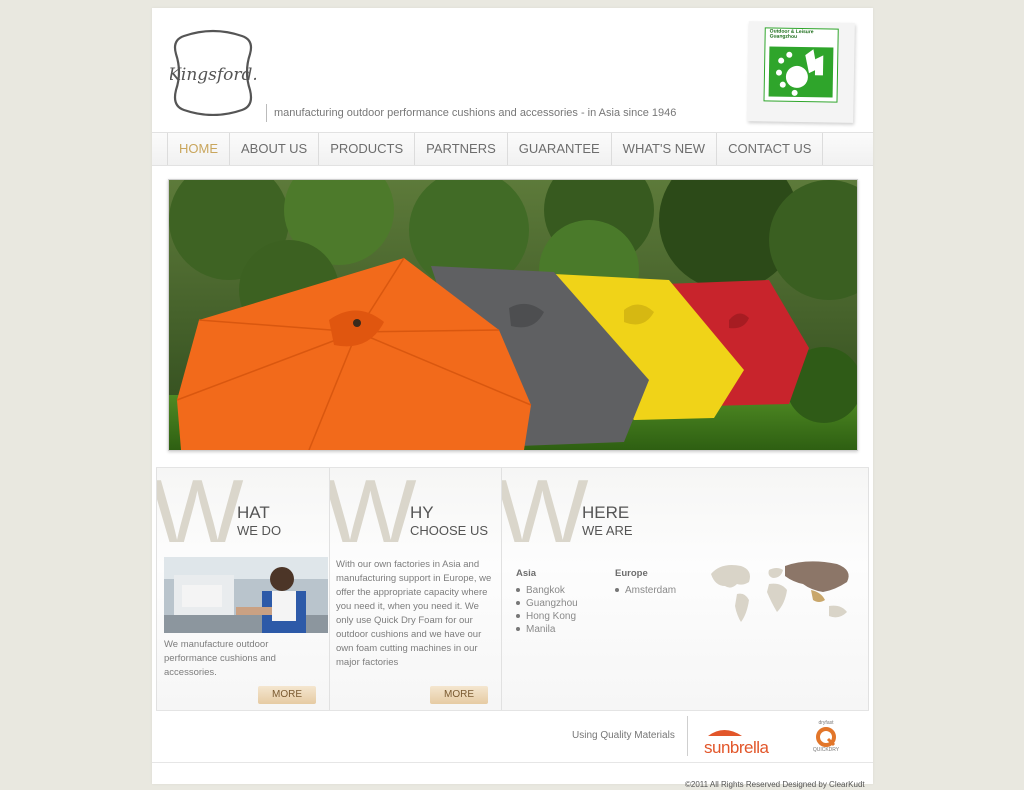  What do you see at coordinates (259, 530) in the screenshot?
I see `what-heading-2: WE DO` at bounding box center [259, 530].